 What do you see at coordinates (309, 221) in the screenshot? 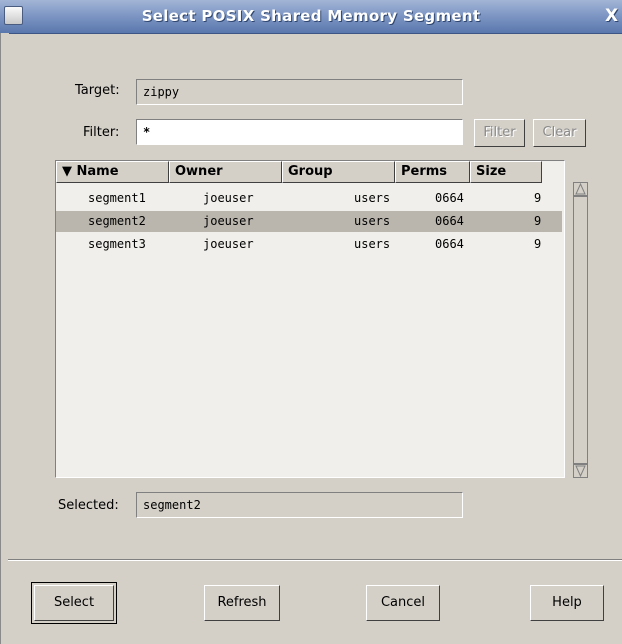
I see `table-row-selected: segment2 joeuser users 0664 9` at bounding box center [309, 221].